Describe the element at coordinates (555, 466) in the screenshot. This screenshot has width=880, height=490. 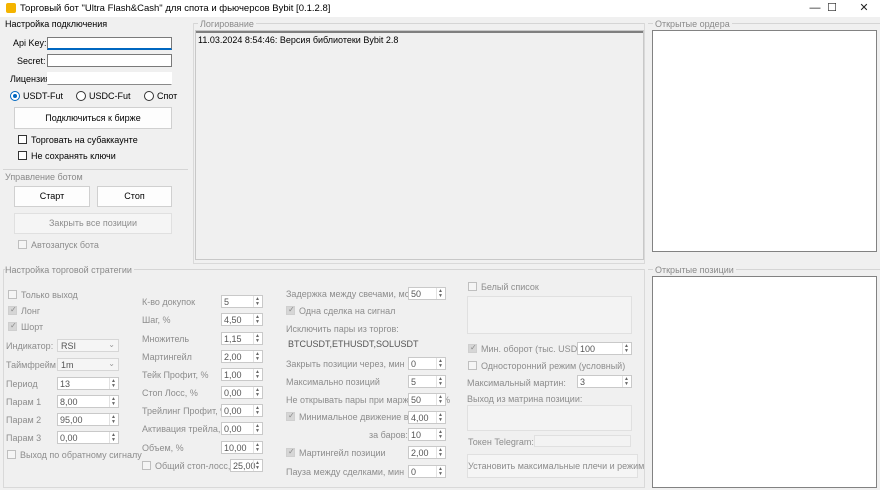
I see `set-leverage-button: Установить максимальные плечи и режим` at that location.